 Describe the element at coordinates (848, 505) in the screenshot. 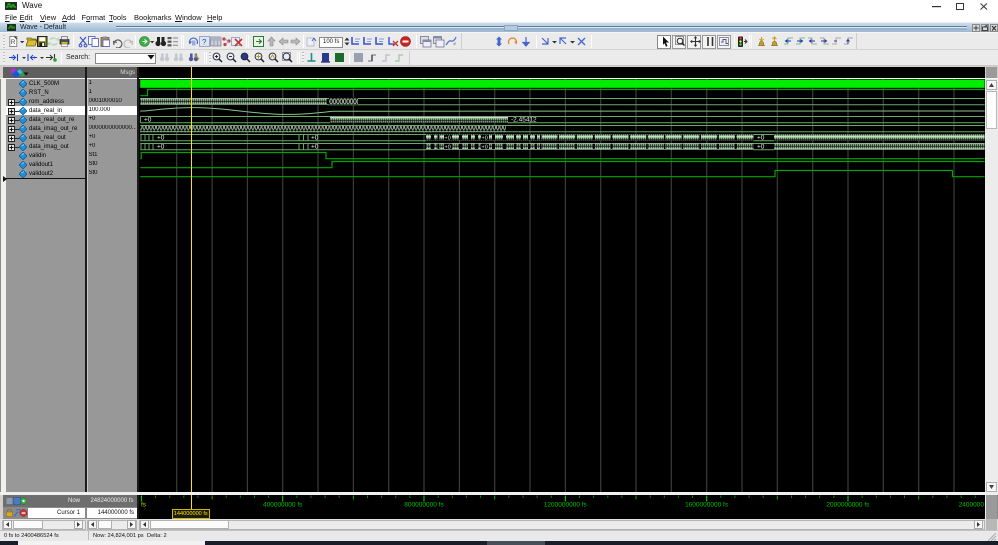

I see `svg-text: 2000000000 fs` at that location.